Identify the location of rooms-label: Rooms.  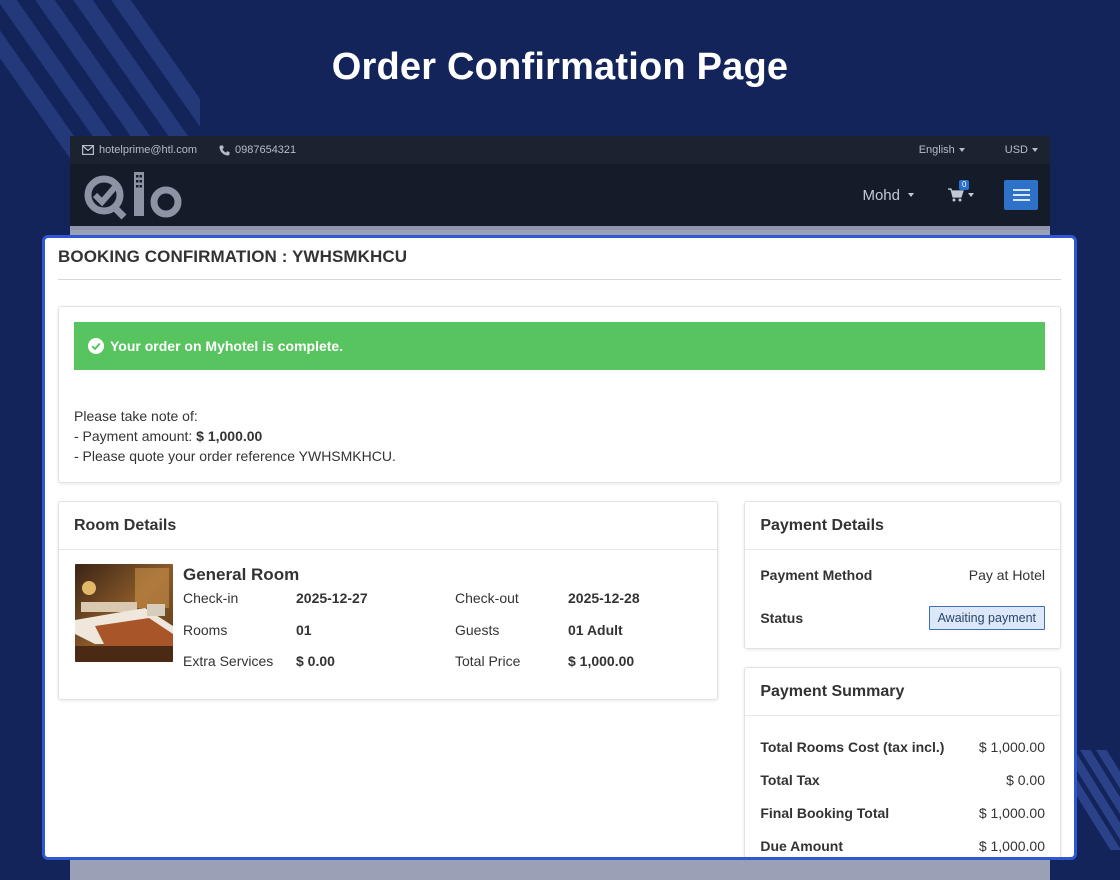
(205, 629).